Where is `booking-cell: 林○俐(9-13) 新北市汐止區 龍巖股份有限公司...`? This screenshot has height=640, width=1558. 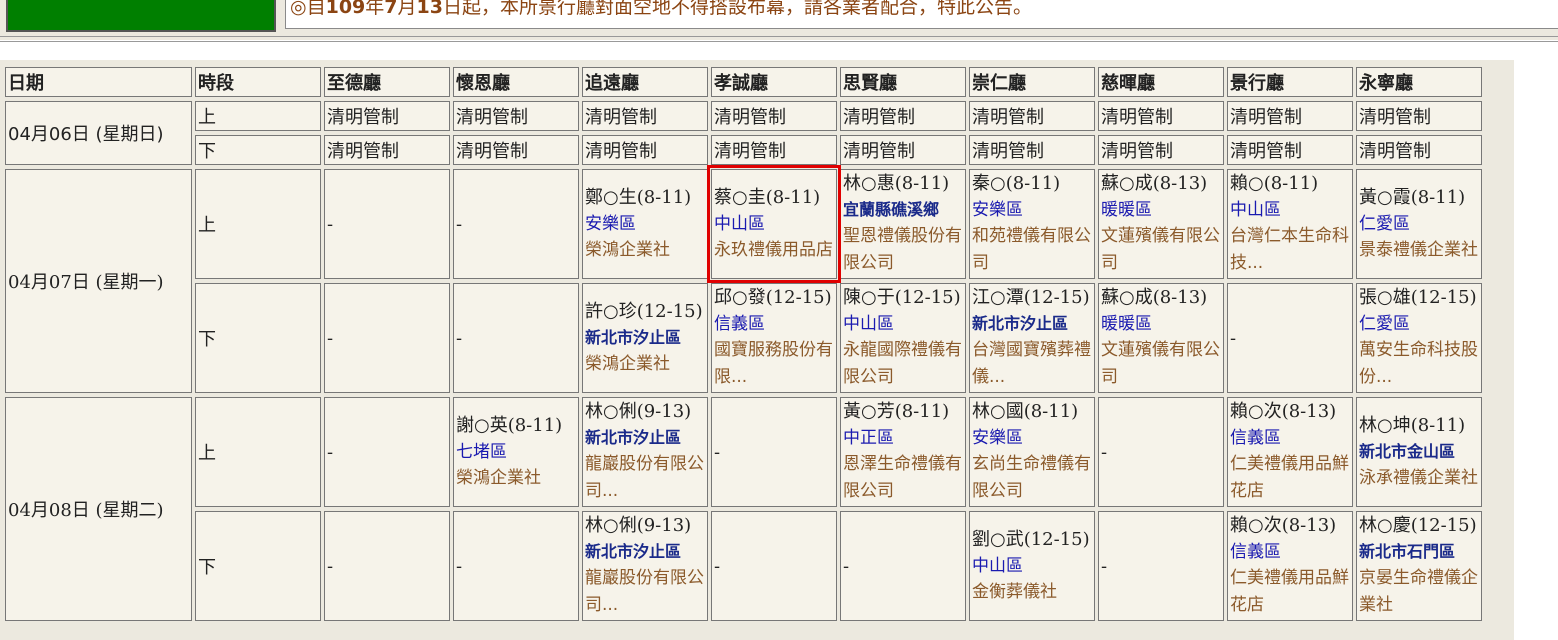
booking-cell: 林○俐(9-13) 新北市汐止區 龍巖股份有限公司... is located at coordinates (645, 452).